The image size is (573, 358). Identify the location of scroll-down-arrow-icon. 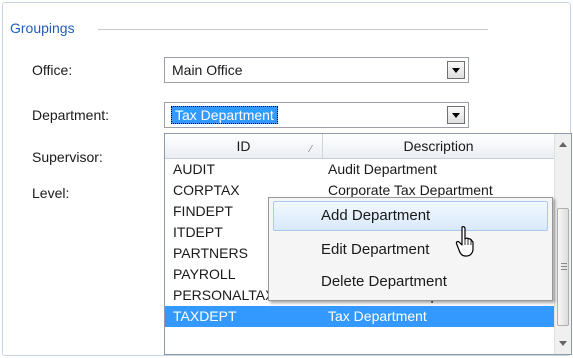
(563, 343).